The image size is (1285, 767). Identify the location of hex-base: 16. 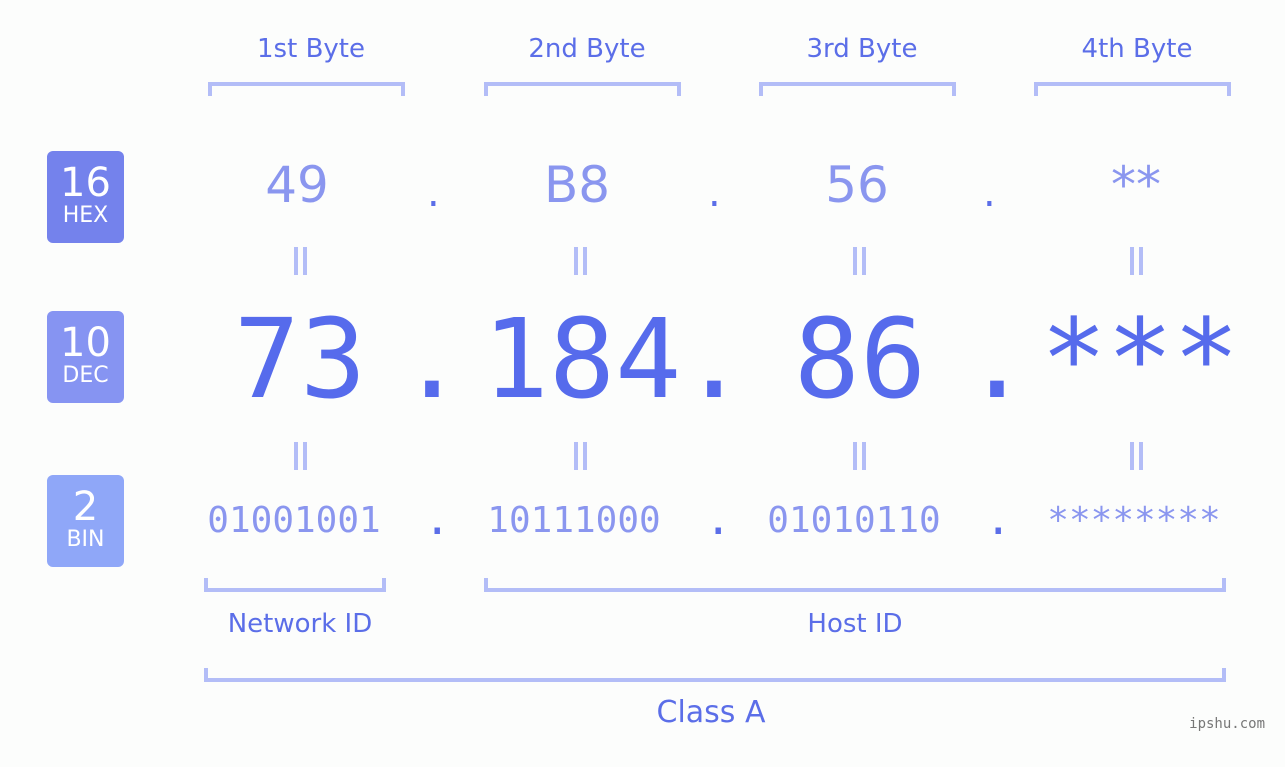
(85, 183).